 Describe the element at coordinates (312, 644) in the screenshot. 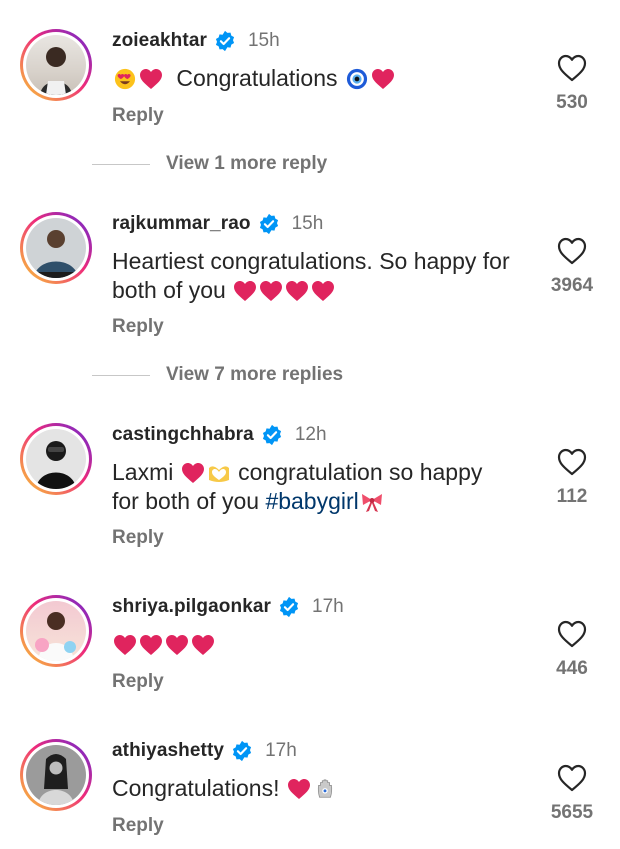

I see `comment-text` at that location.